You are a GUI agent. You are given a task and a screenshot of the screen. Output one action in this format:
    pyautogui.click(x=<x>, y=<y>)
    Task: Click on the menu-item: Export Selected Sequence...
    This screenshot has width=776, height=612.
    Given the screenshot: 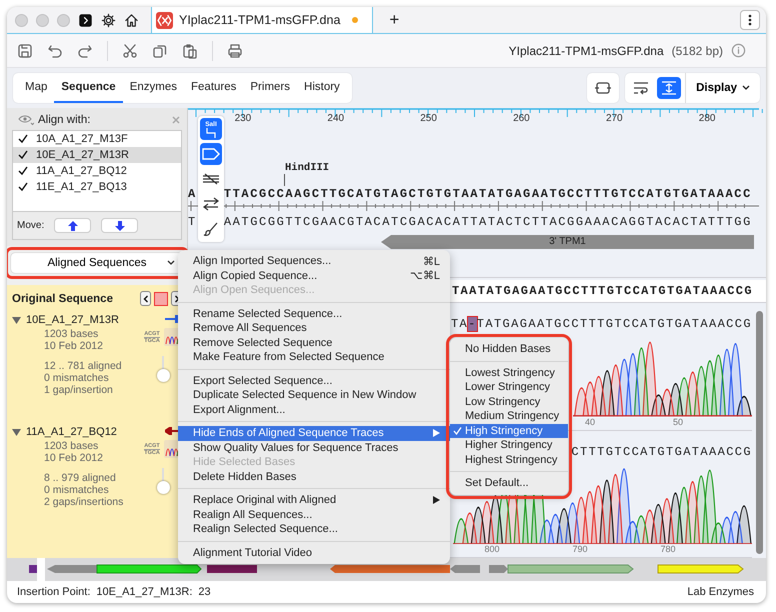 What is the action you would take?
    pyautogui.click(x=314, y=381)
    